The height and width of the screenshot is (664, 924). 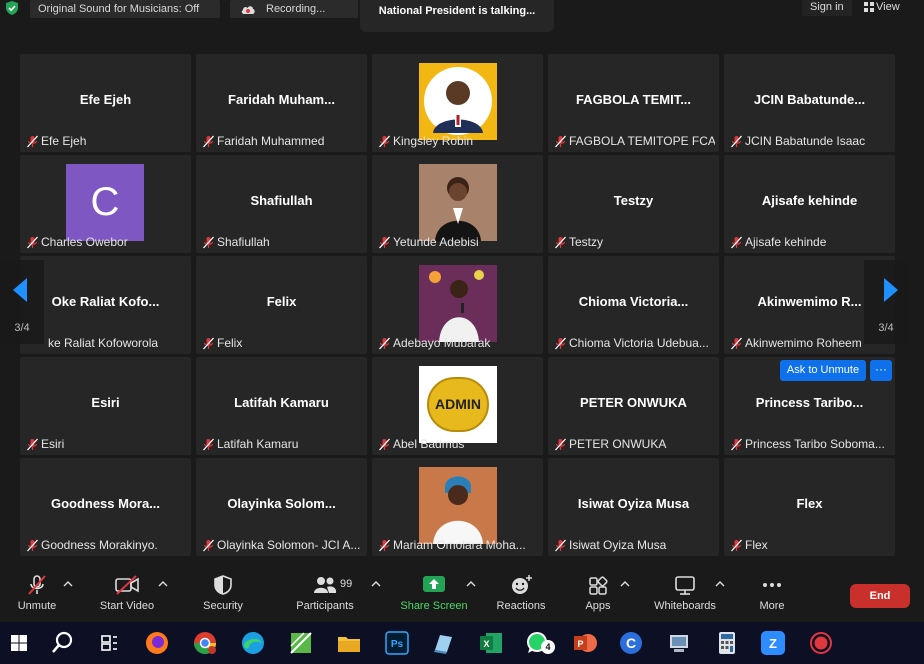 I want to click on calculator-icon, so click(x=727, y=643).